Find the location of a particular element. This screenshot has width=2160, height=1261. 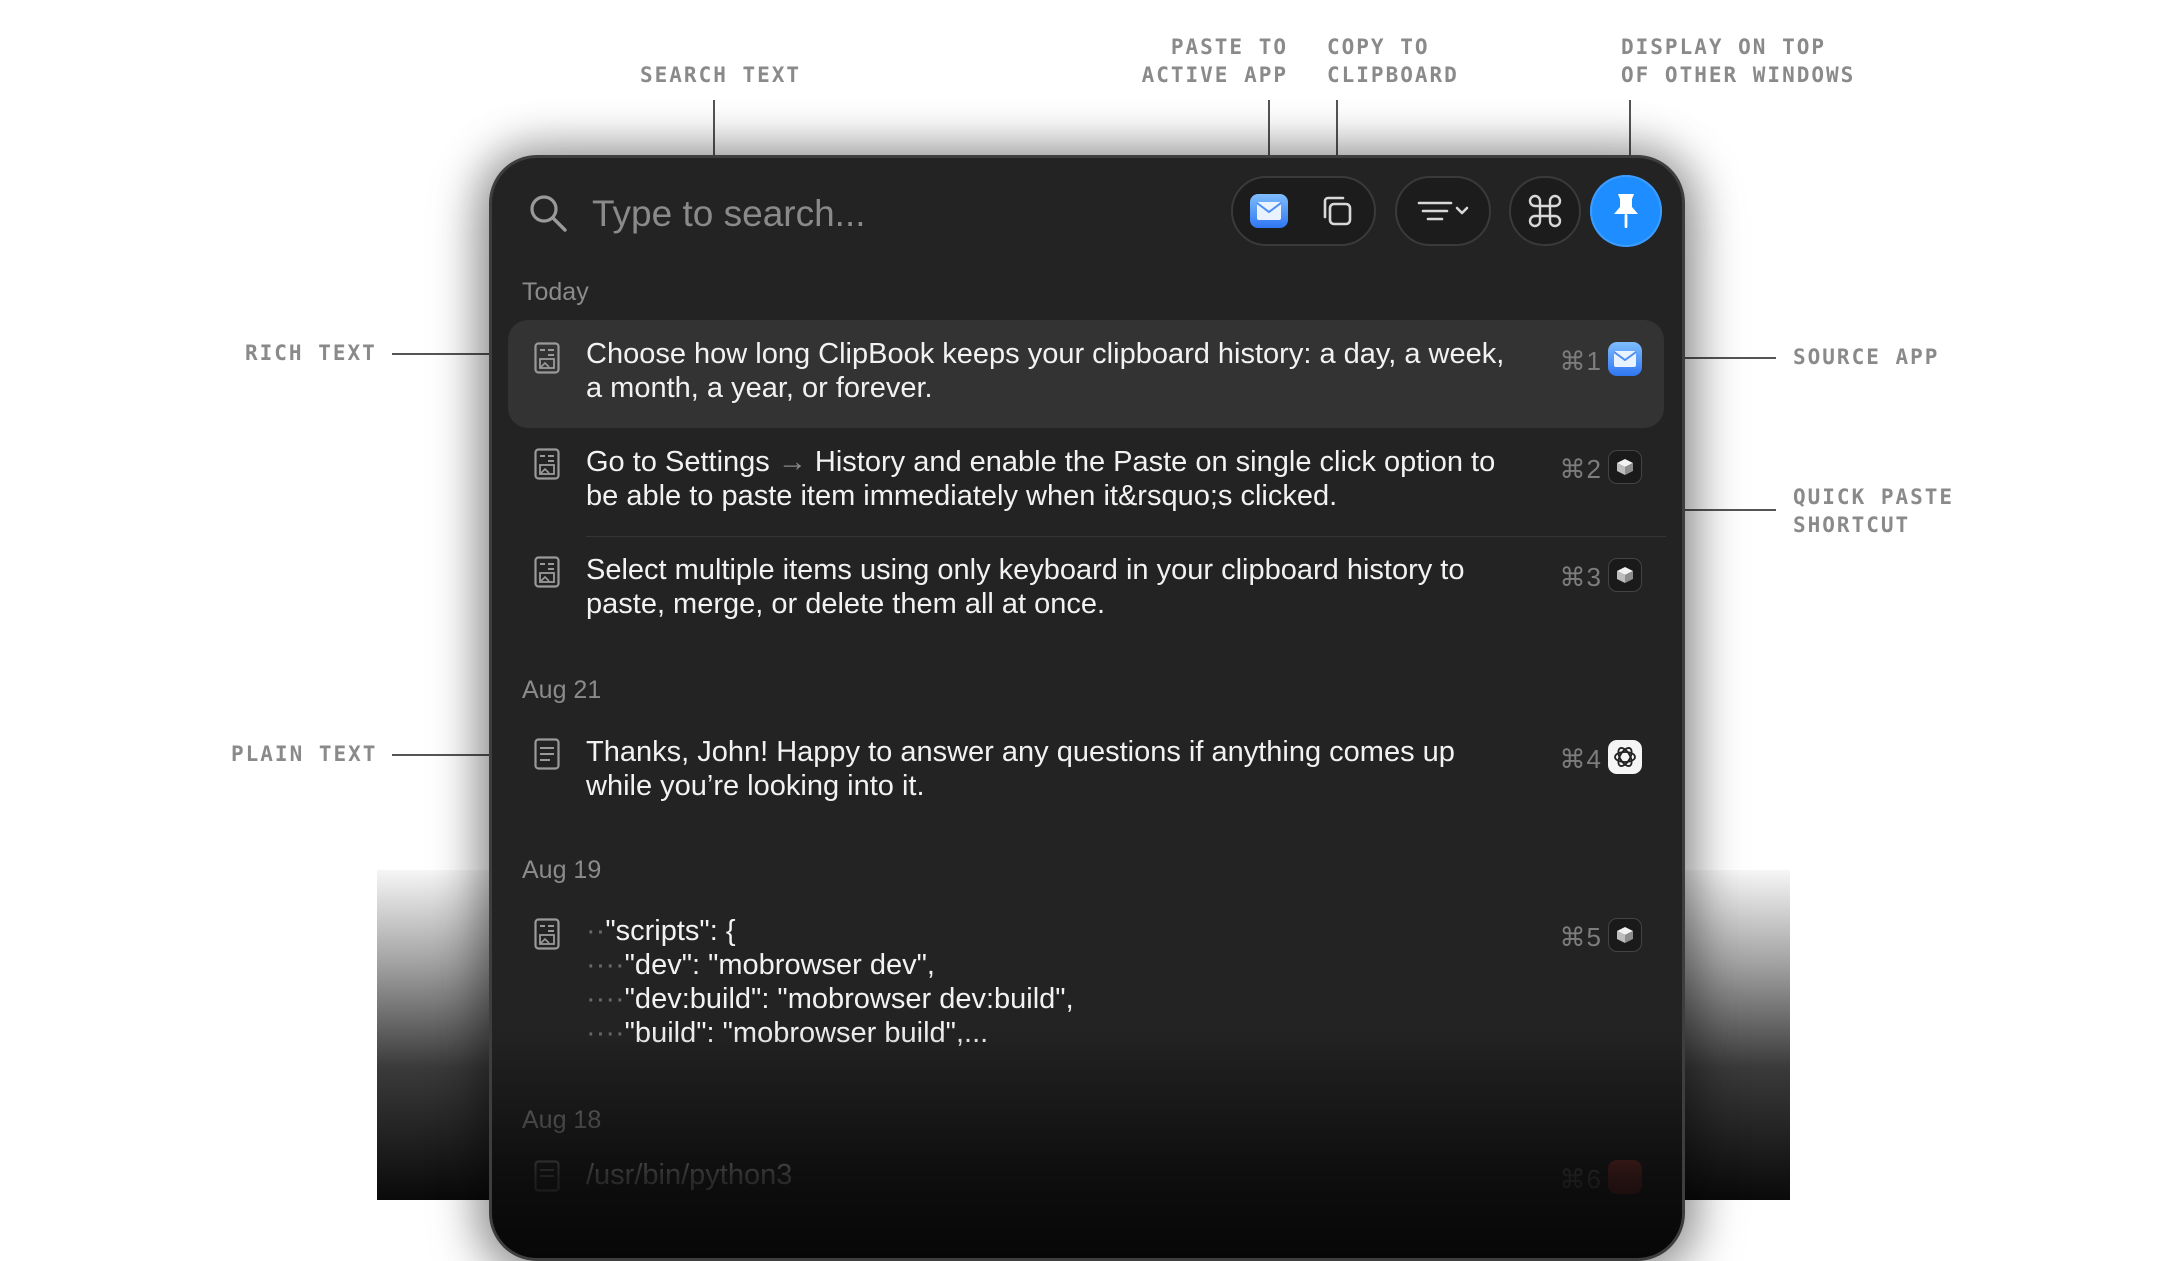

arrow-right-icon: → is located at coordinates (792, 462).